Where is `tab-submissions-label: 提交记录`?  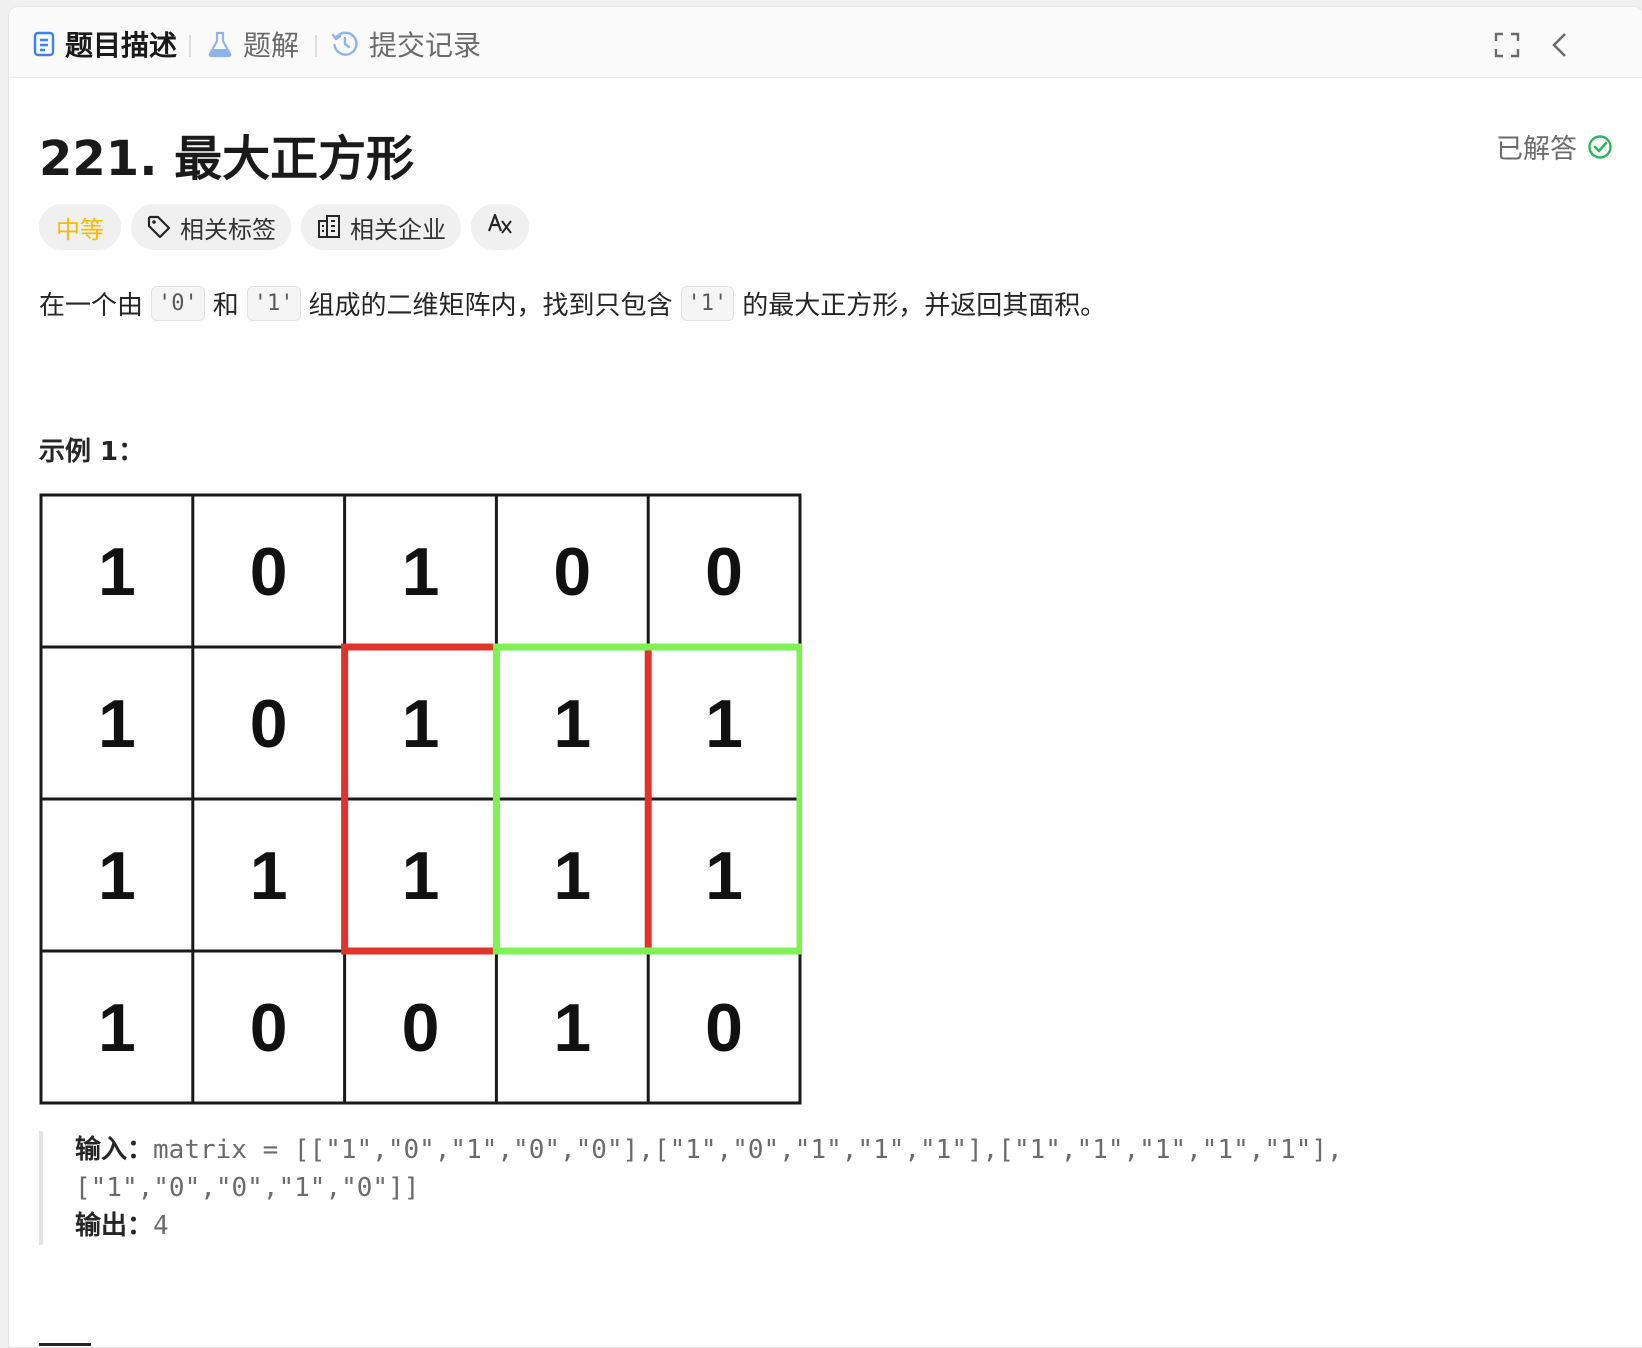
tab-submissions-label: 提交记录 is located at coordinates (425, 45).